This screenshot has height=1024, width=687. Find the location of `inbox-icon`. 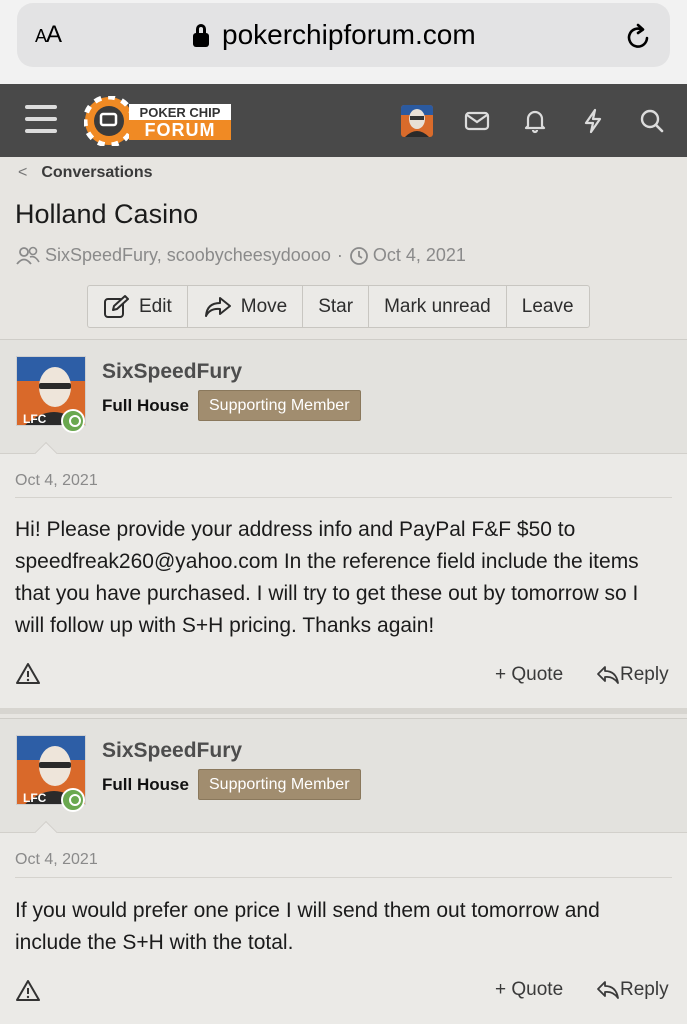

inbox-icon is located at coordinates (477, 121).